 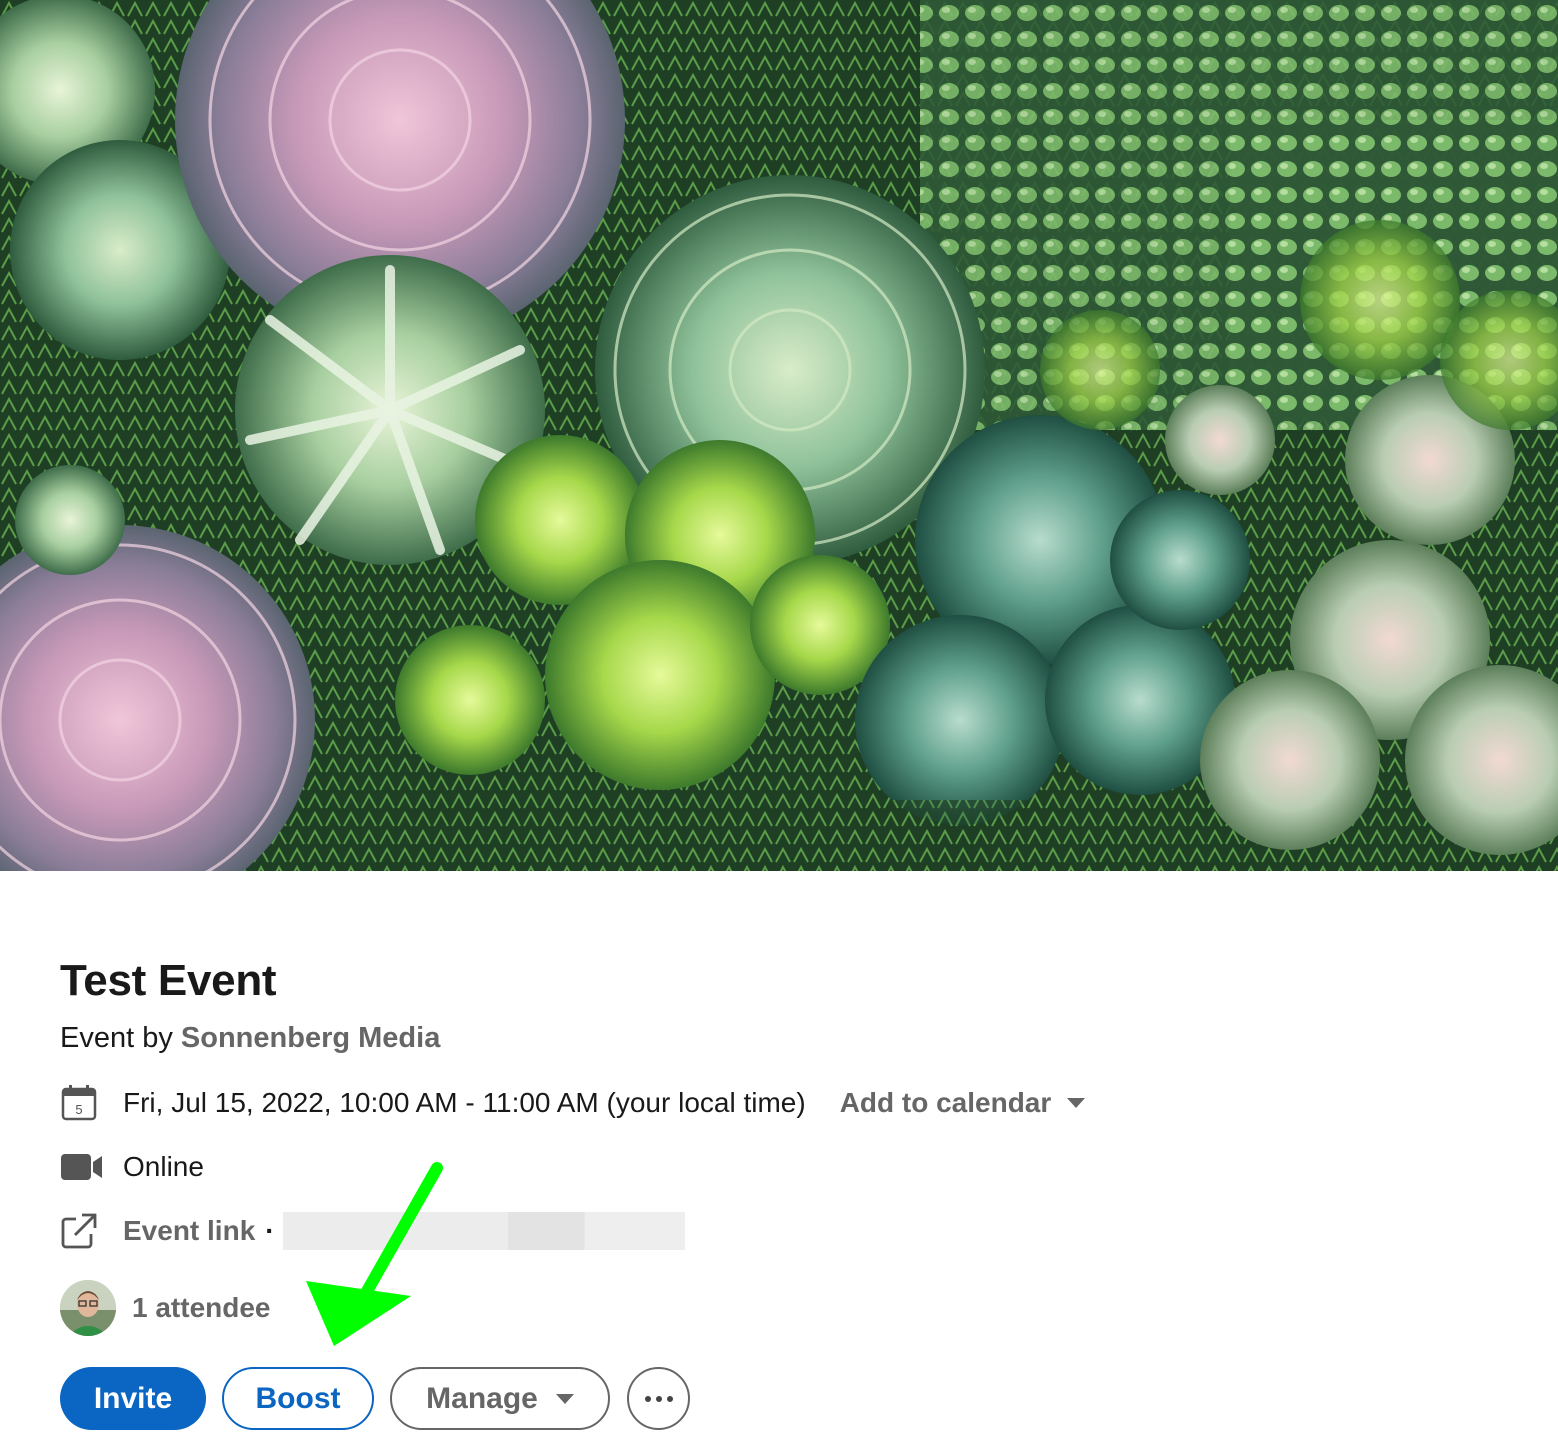 What do you see at coordinates (78, 1109) in the screenshot?
I see `svg-text: 5` at bounding box center [78, 1109].